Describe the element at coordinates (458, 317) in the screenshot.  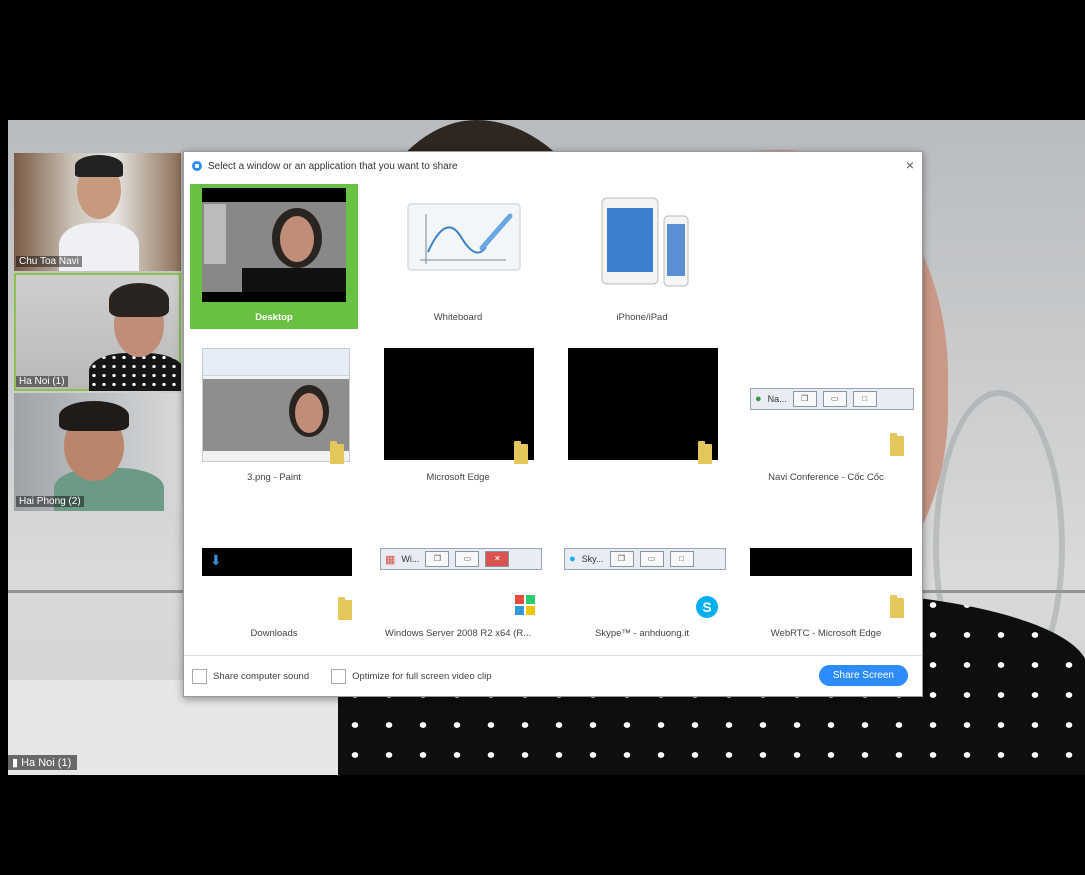
I see `share-option-label: Whiteboard` at that location.